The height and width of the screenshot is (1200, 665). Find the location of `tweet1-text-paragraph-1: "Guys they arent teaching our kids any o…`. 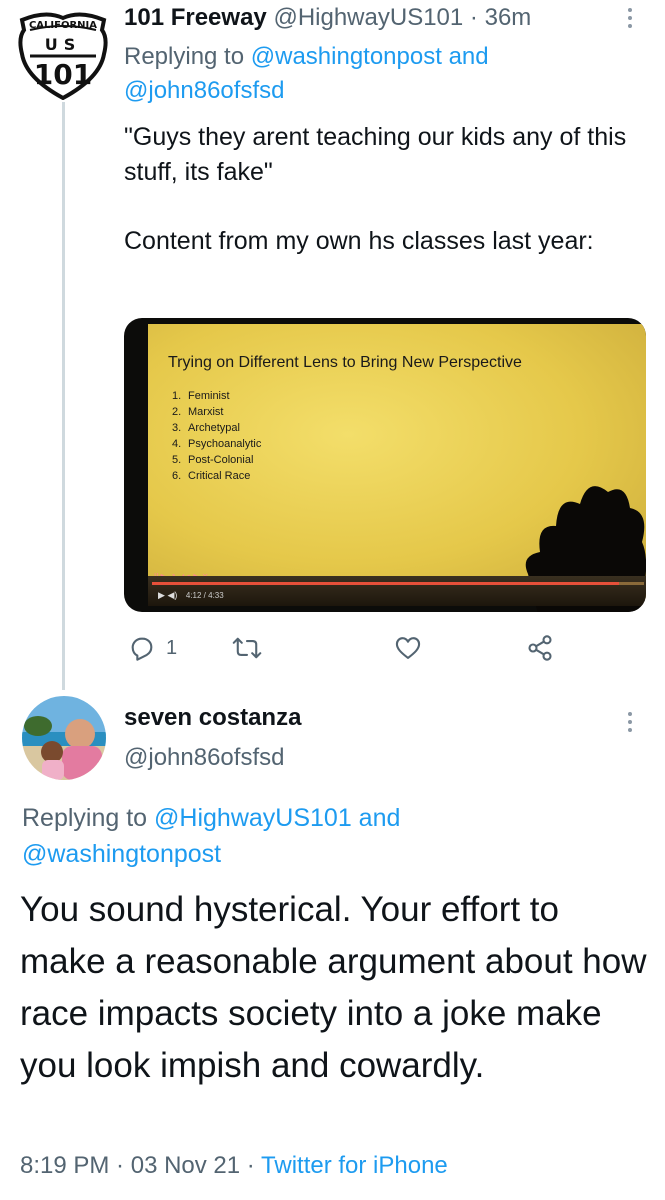

tweet1-text-paragraph-1: "Guys they arent teaching our kids any o… is located at coordinates (375, 154).